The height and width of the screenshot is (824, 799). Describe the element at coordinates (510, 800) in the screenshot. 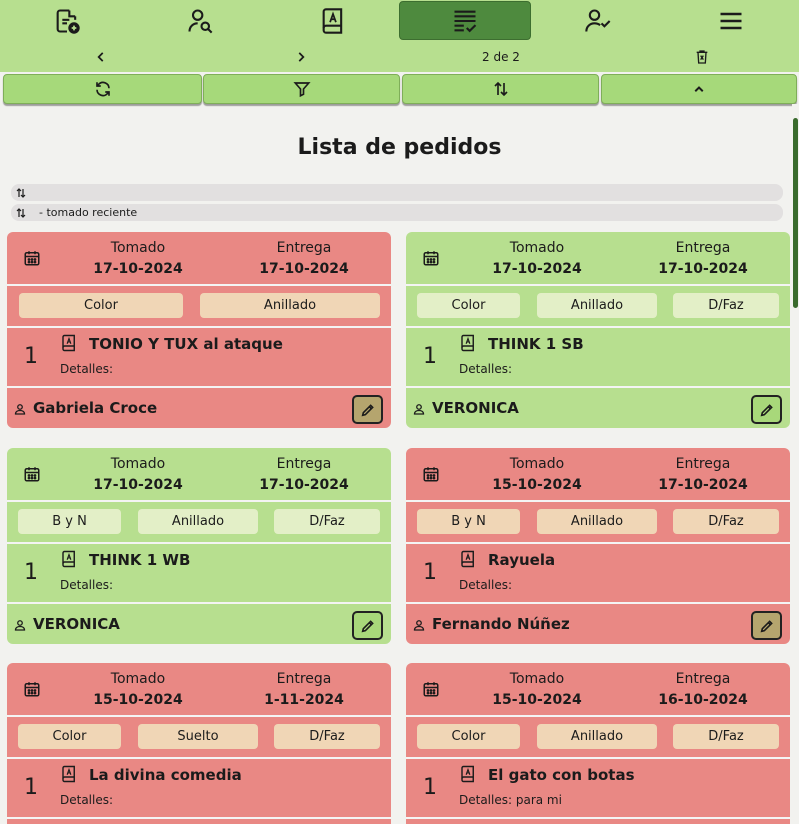

I see `order-details: Detalles: para mi` at that location.